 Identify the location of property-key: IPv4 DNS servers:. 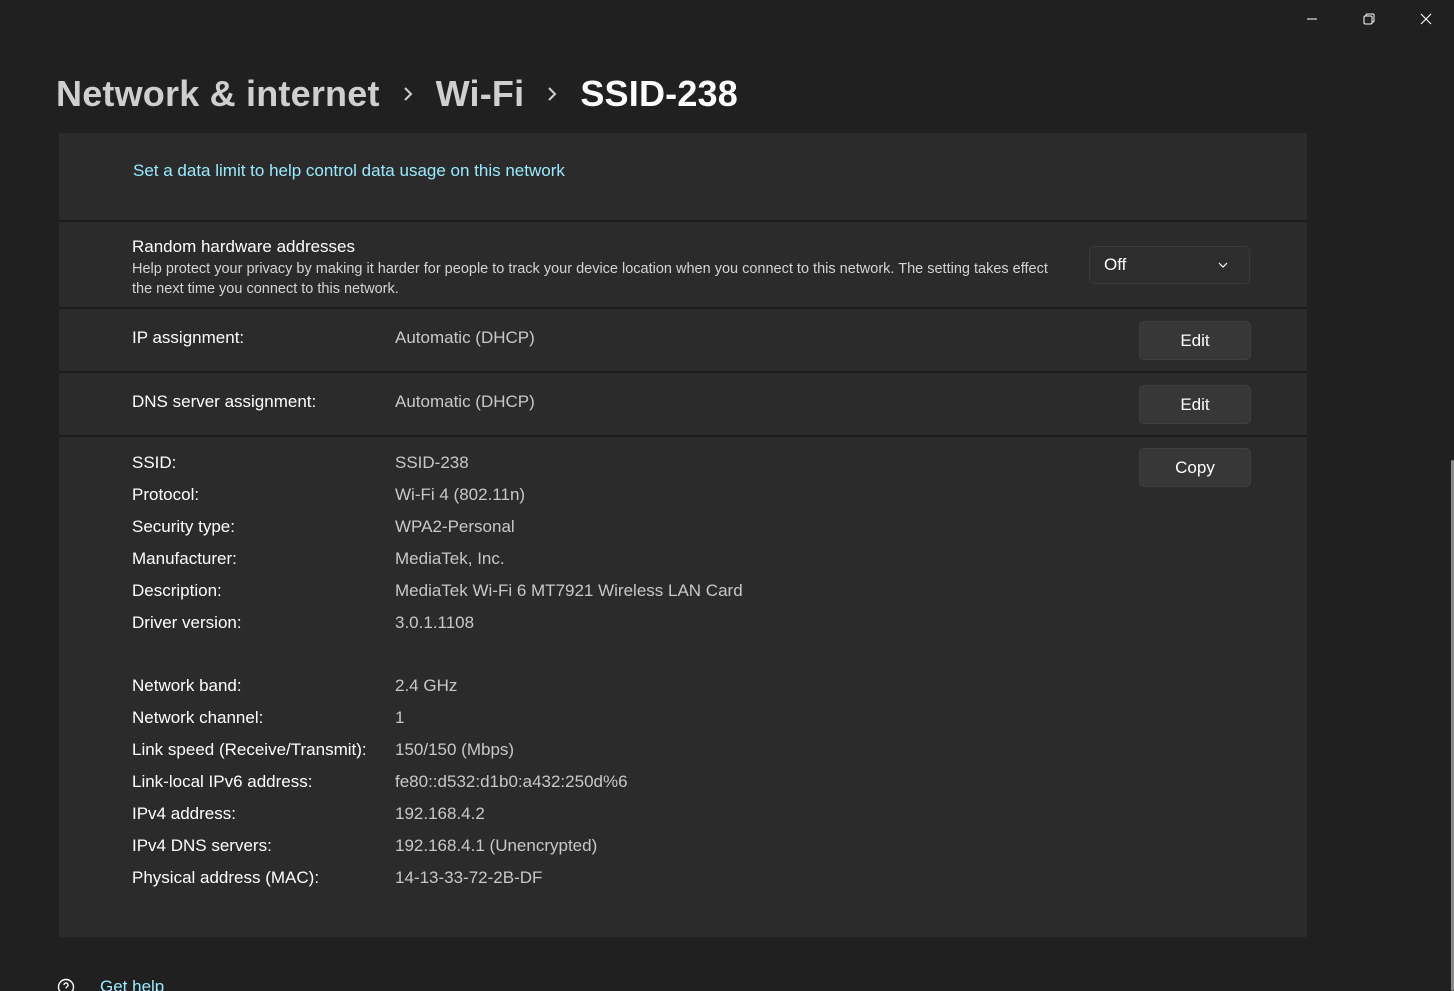
(202, 845).